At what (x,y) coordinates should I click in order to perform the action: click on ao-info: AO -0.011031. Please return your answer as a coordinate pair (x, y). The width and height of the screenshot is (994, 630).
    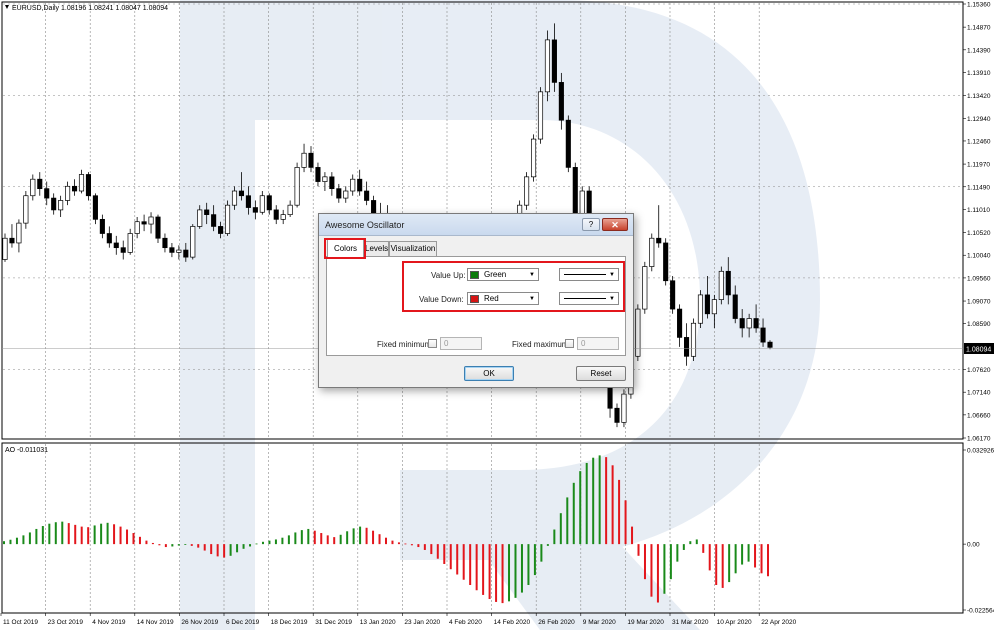
    Looking at the image, I should click on (26, 450).